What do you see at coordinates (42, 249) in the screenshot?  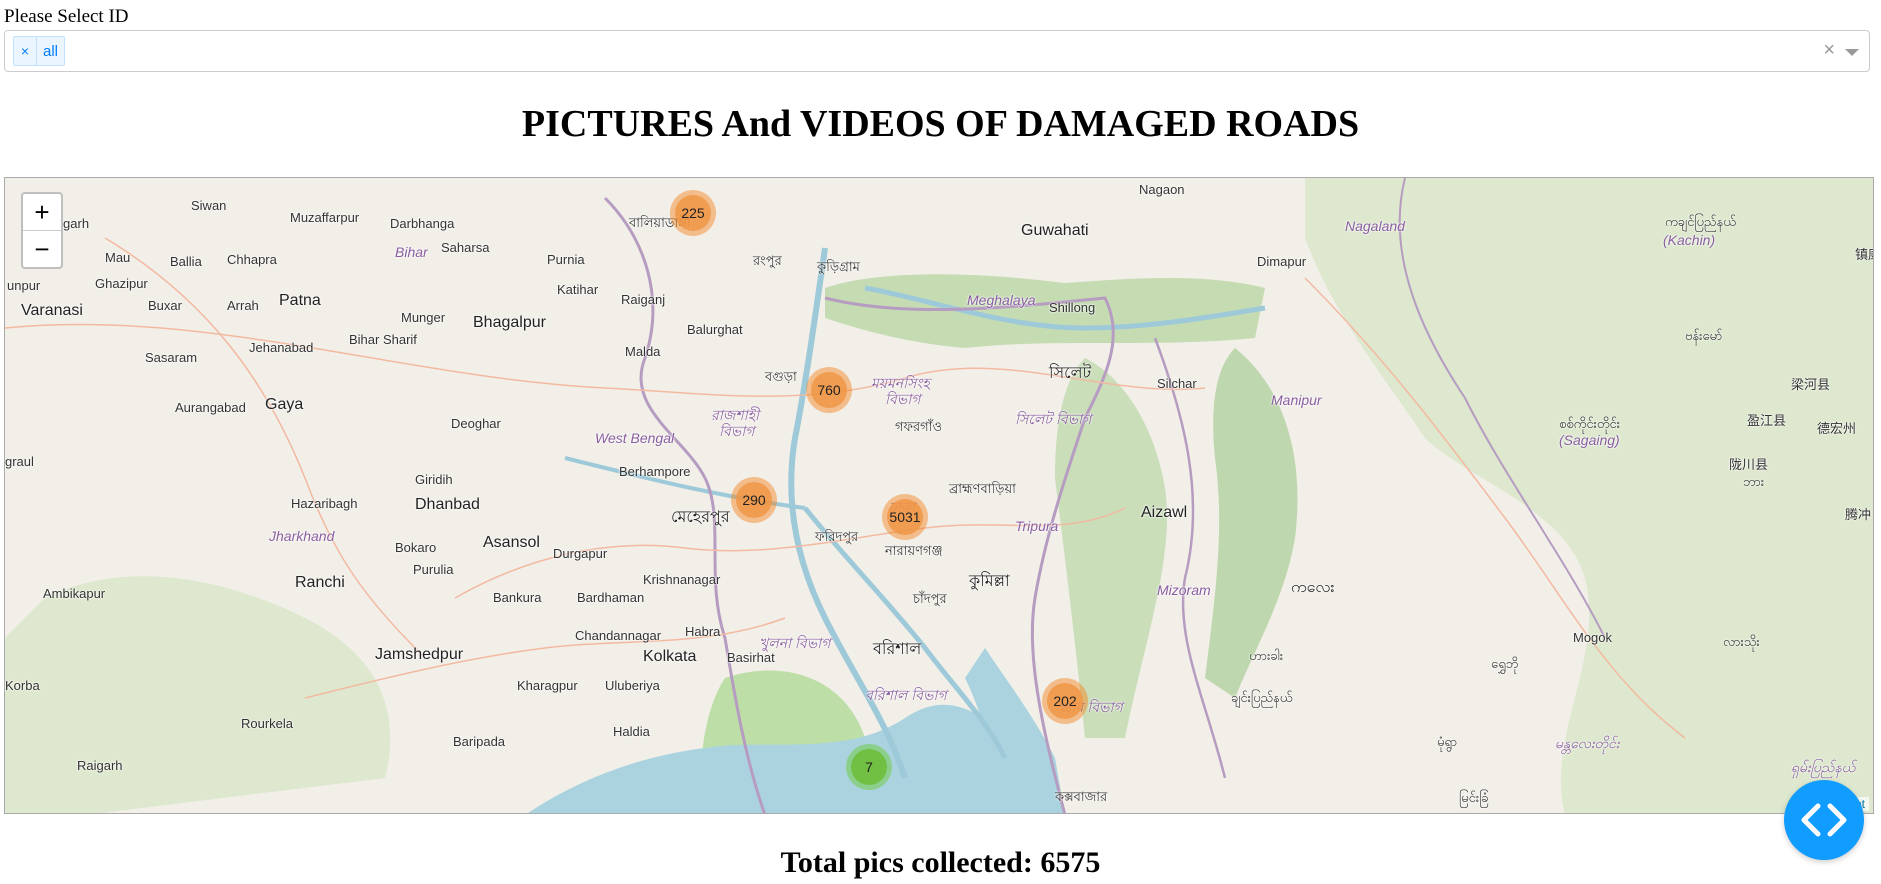 I see `minus-icon: −` at bounding box center [42, 249].